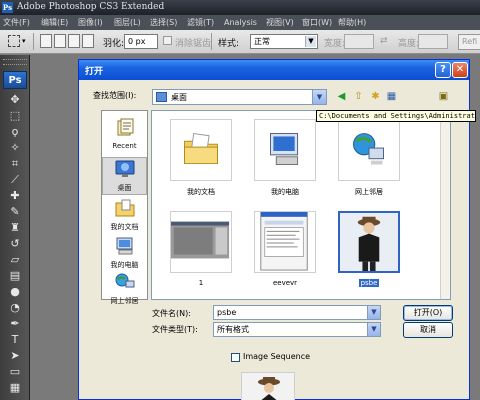 The height and width of the screenshot is (400, 480). I want to click on look-in-select: 桌面 ▼, so click(239, 97).